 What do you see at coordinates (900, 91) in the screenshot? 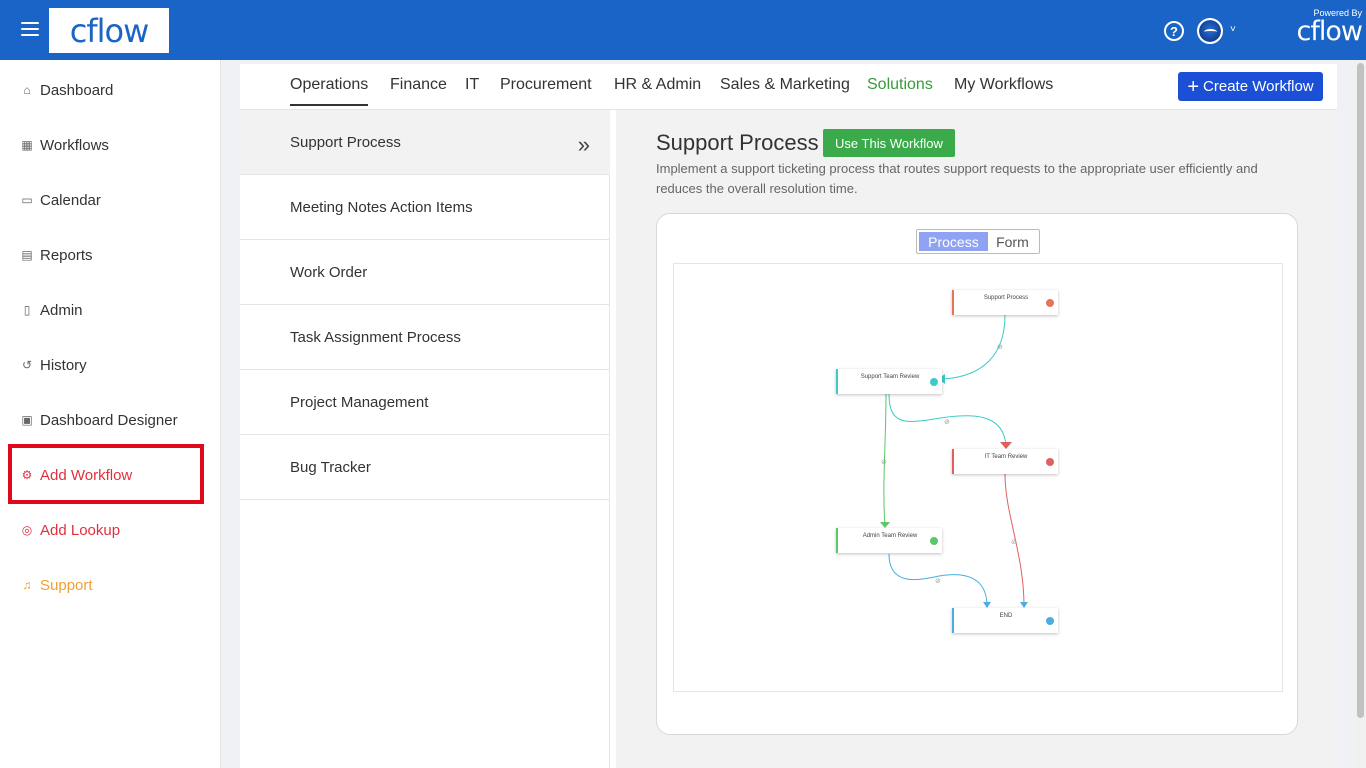
I see `tab-solutions: Solutions` at bounding box center [900, 91].